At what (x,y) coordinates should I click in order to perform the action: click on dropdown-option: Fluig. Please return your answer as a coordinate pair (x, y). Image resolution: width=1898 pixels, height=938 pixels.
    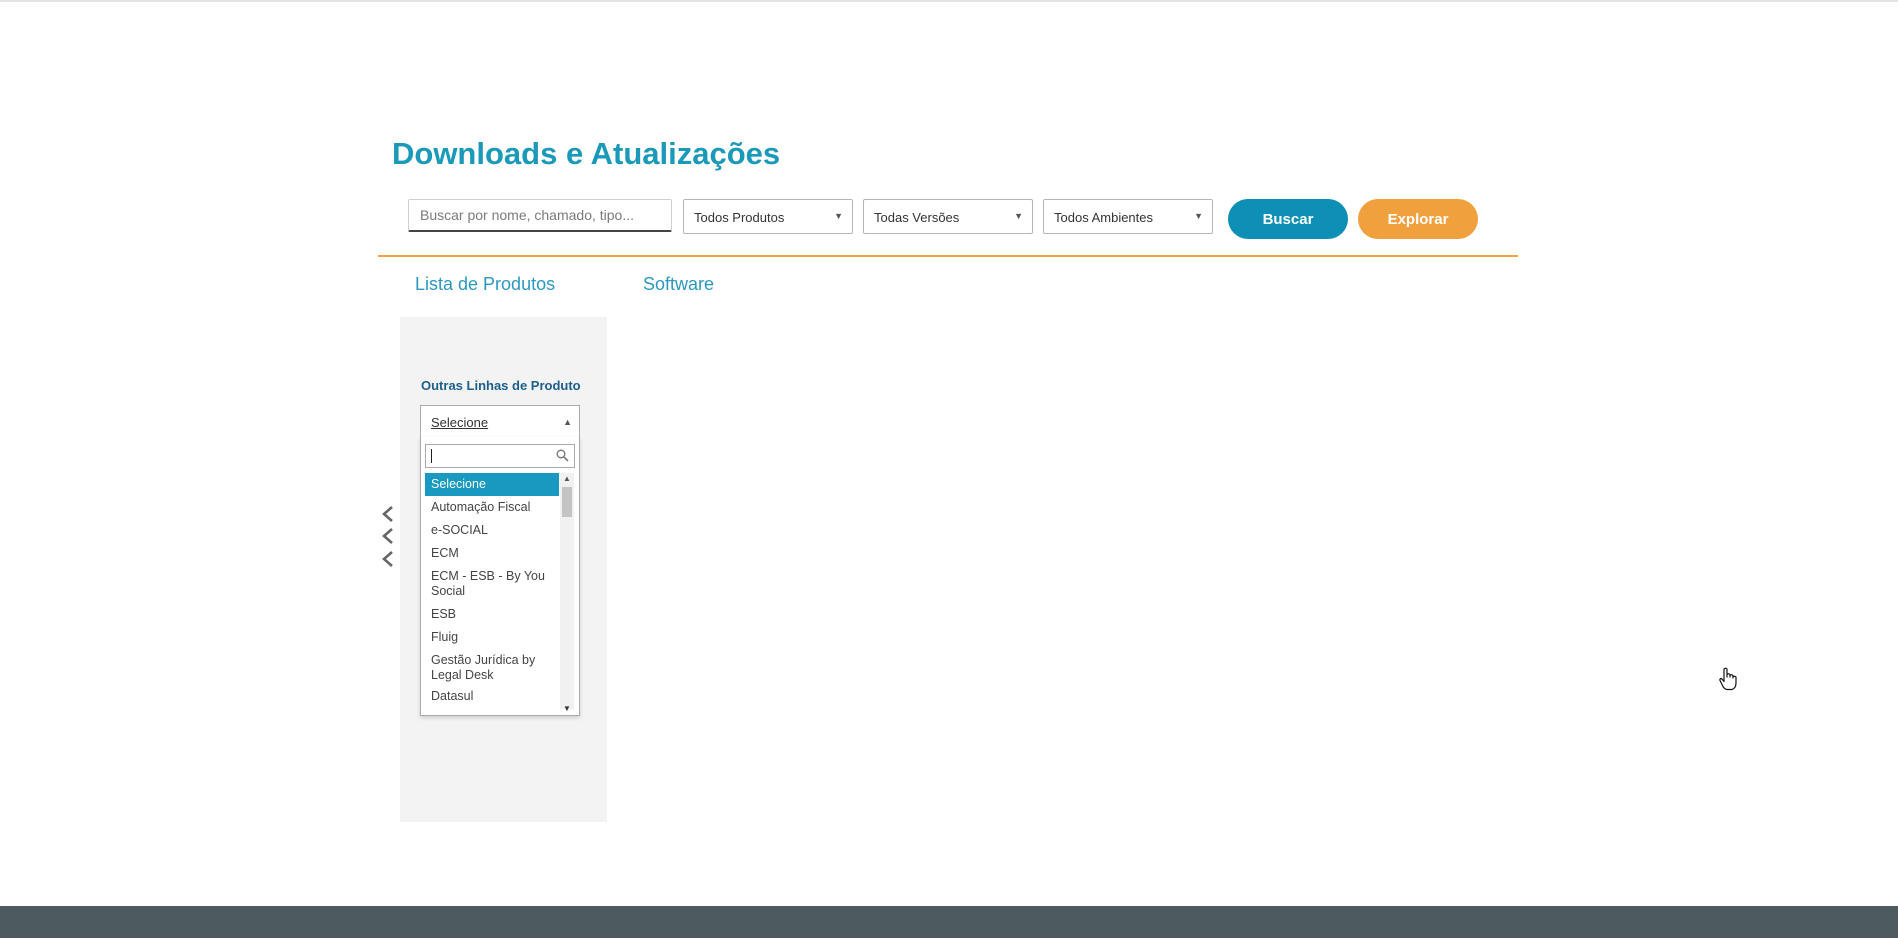
    Looking at the image, I should click on (492, 637).